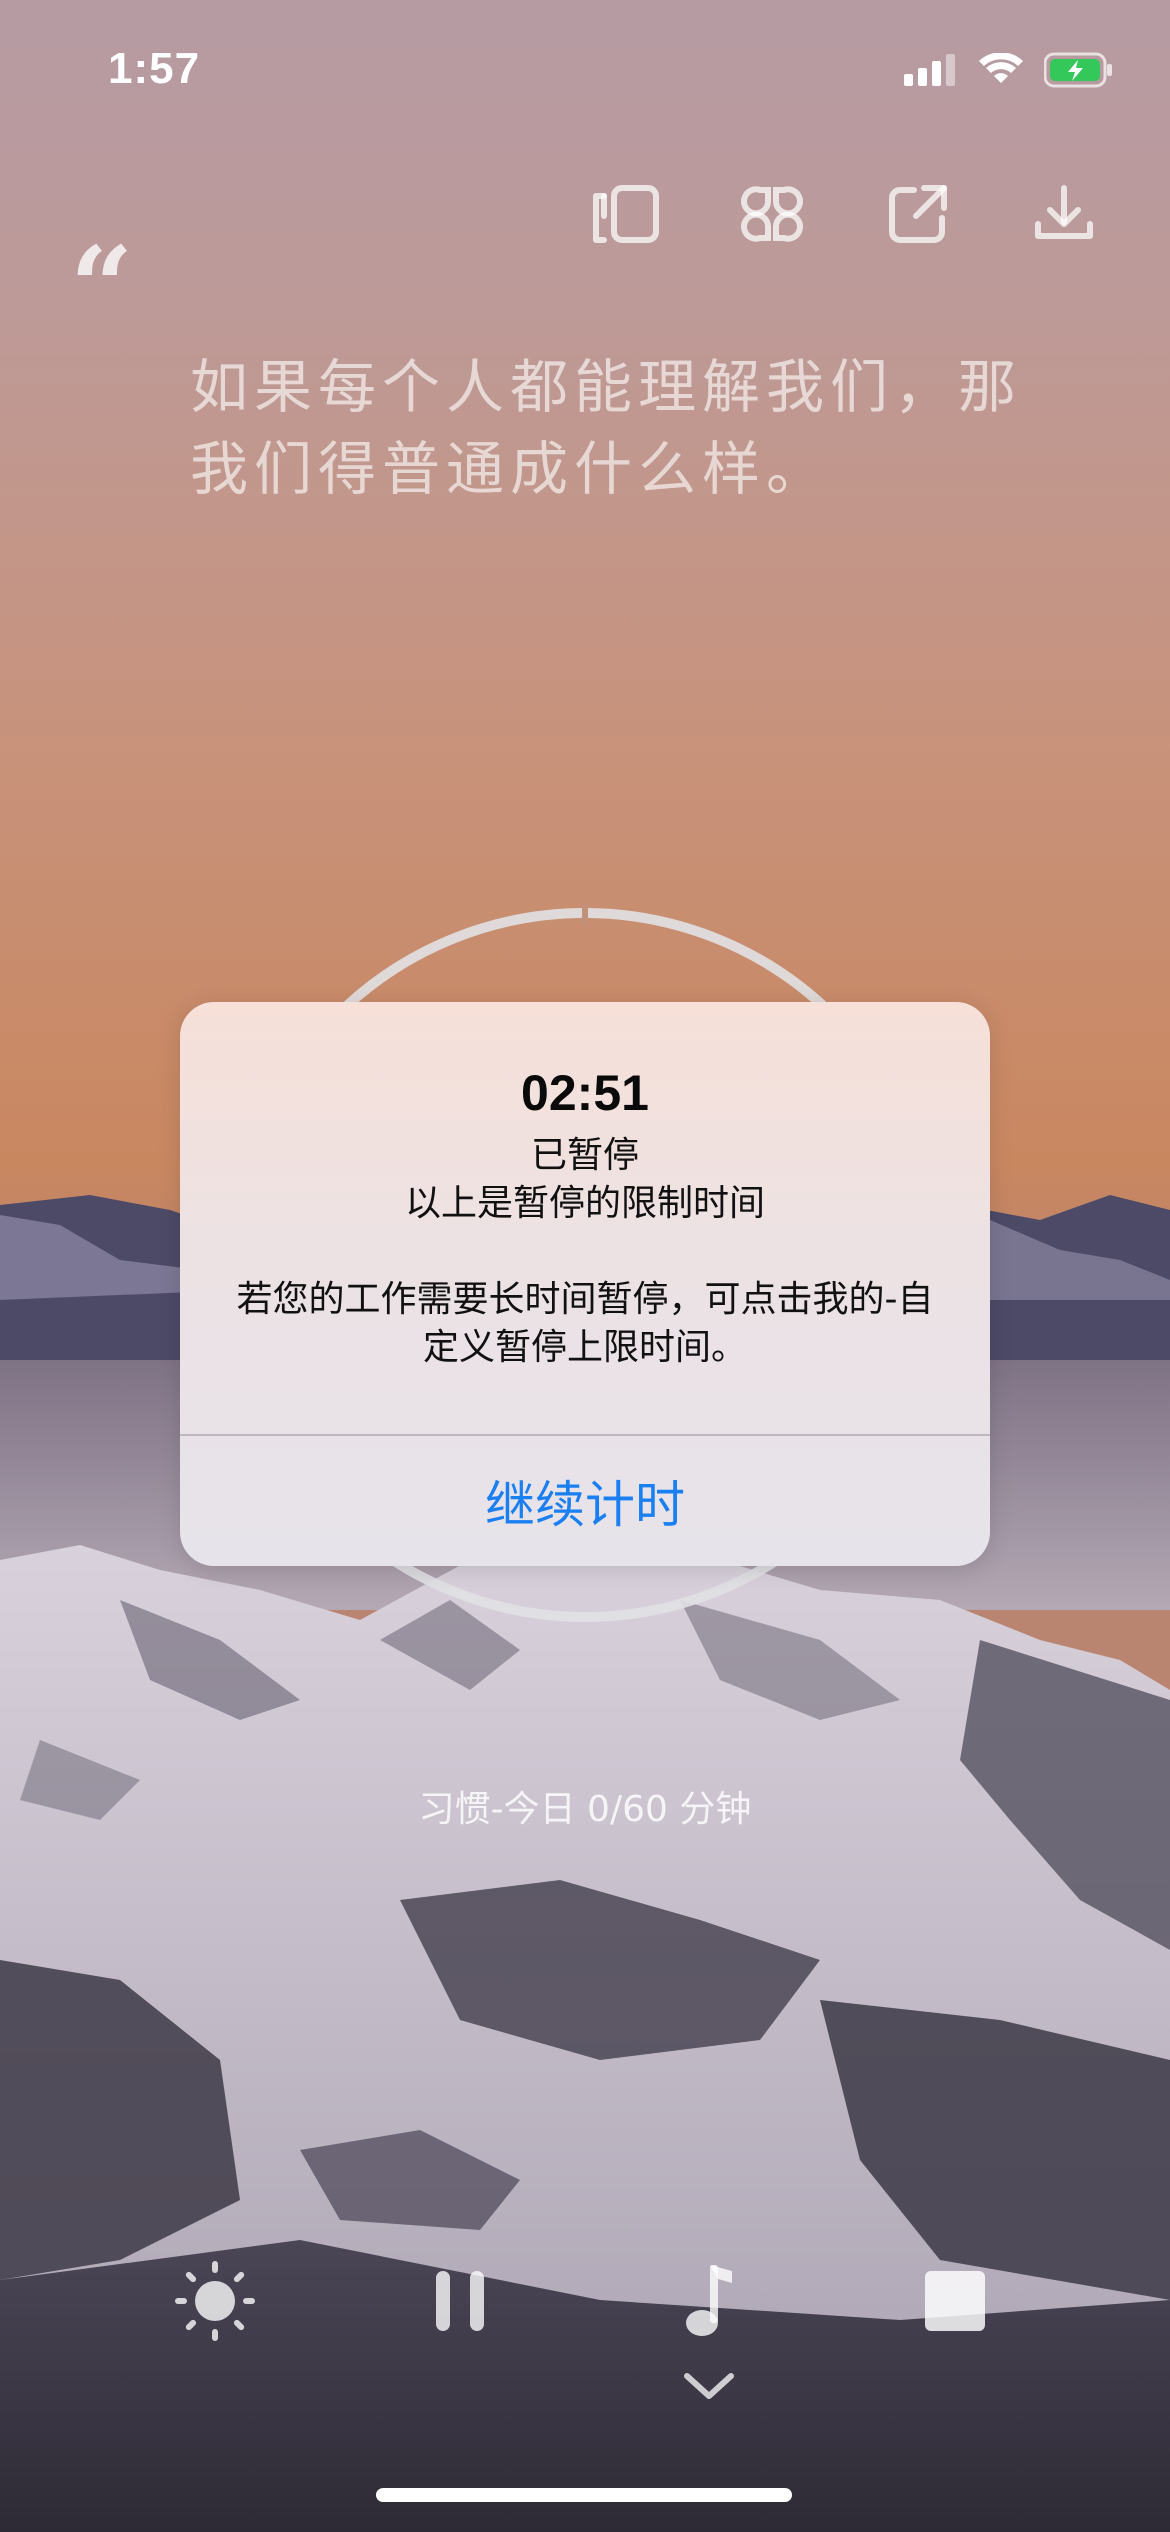 The width and height of the screenshot is (1170, 2532). I want to click on brightness-icon, so click(215, 2301).